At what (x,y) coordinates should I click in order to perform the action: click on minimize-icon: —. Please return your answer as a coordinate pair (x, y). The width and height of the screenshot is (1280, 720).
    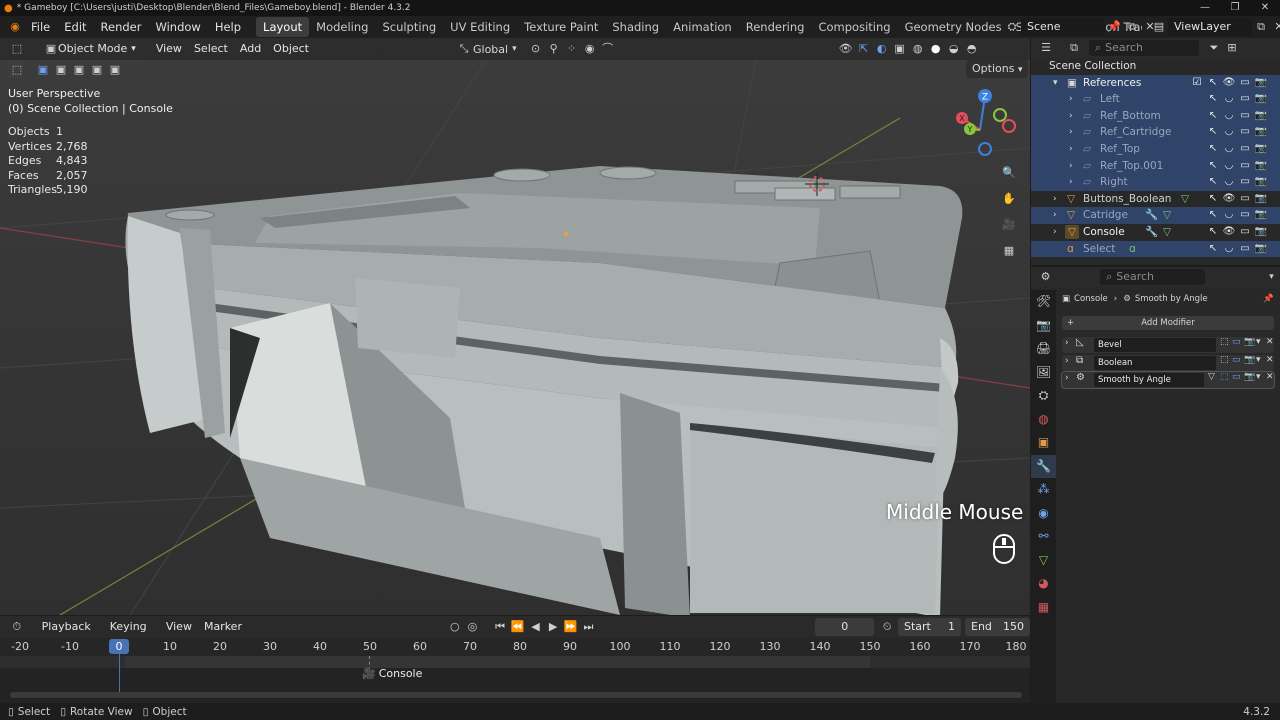
    Looking at the image, I should click on (1205, 8).